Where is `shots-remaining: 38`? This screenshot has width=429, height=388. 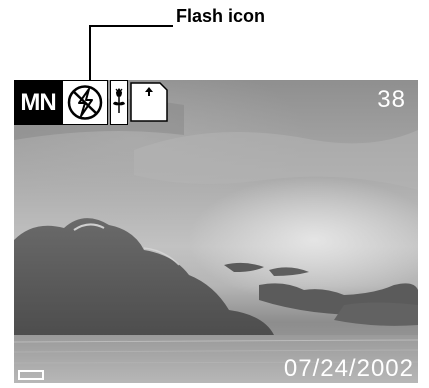
shots-remaining: 38 is located at coordinates (391, 99).